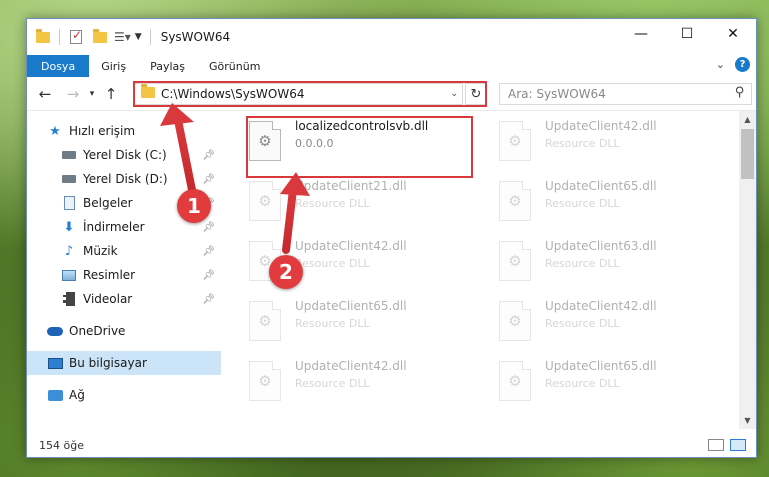  What do you see at coordinates (286, 272) in the screenshot?
I see `step-marker-2: 2` at bounding box center [286, 272].